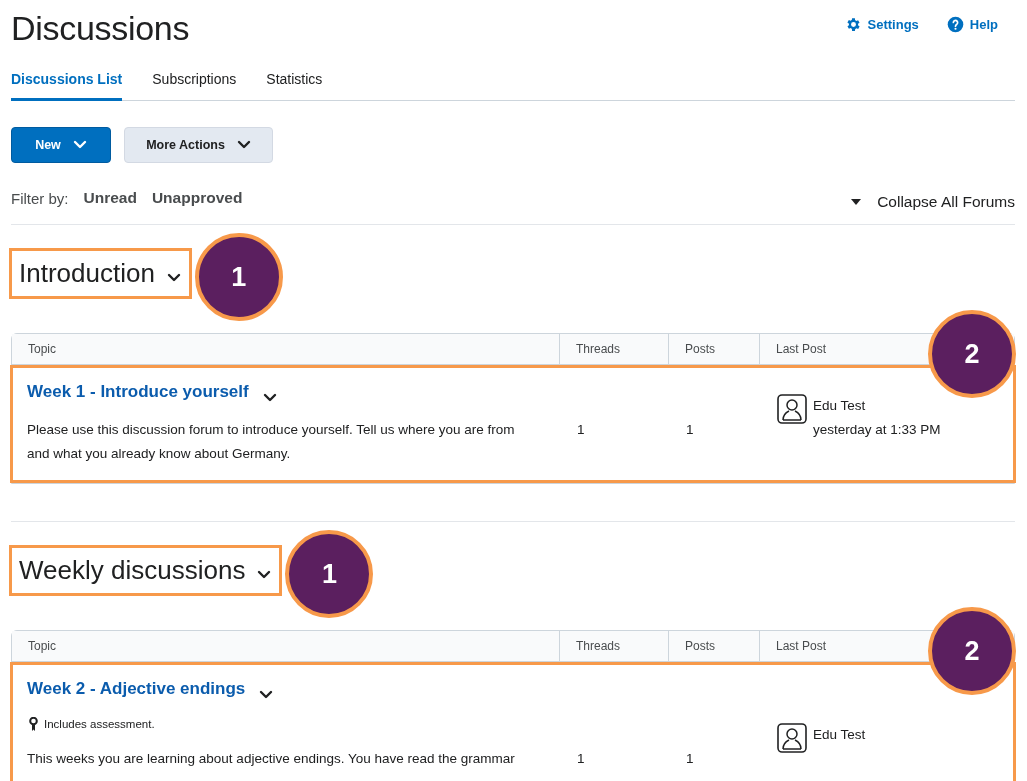 This screenshot has width=1027, height=781. Describe the element at coordinates (271, 759) in the screenshot. I see `topic-description: This weeks you are learning about adjective endings. You have read the grammar` at that location.